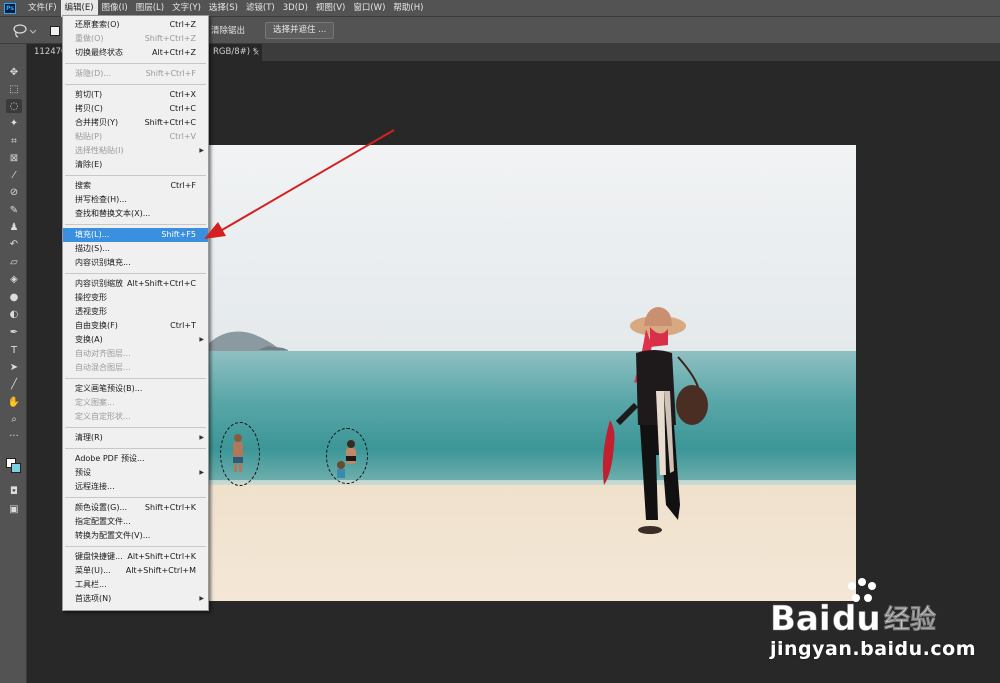 The width and height of the screenshot is (1000, 683). What do you see at coordinates (14, 297) in the screenshot?
I see `blur-icon: ●` at bounding box center [14, 297].